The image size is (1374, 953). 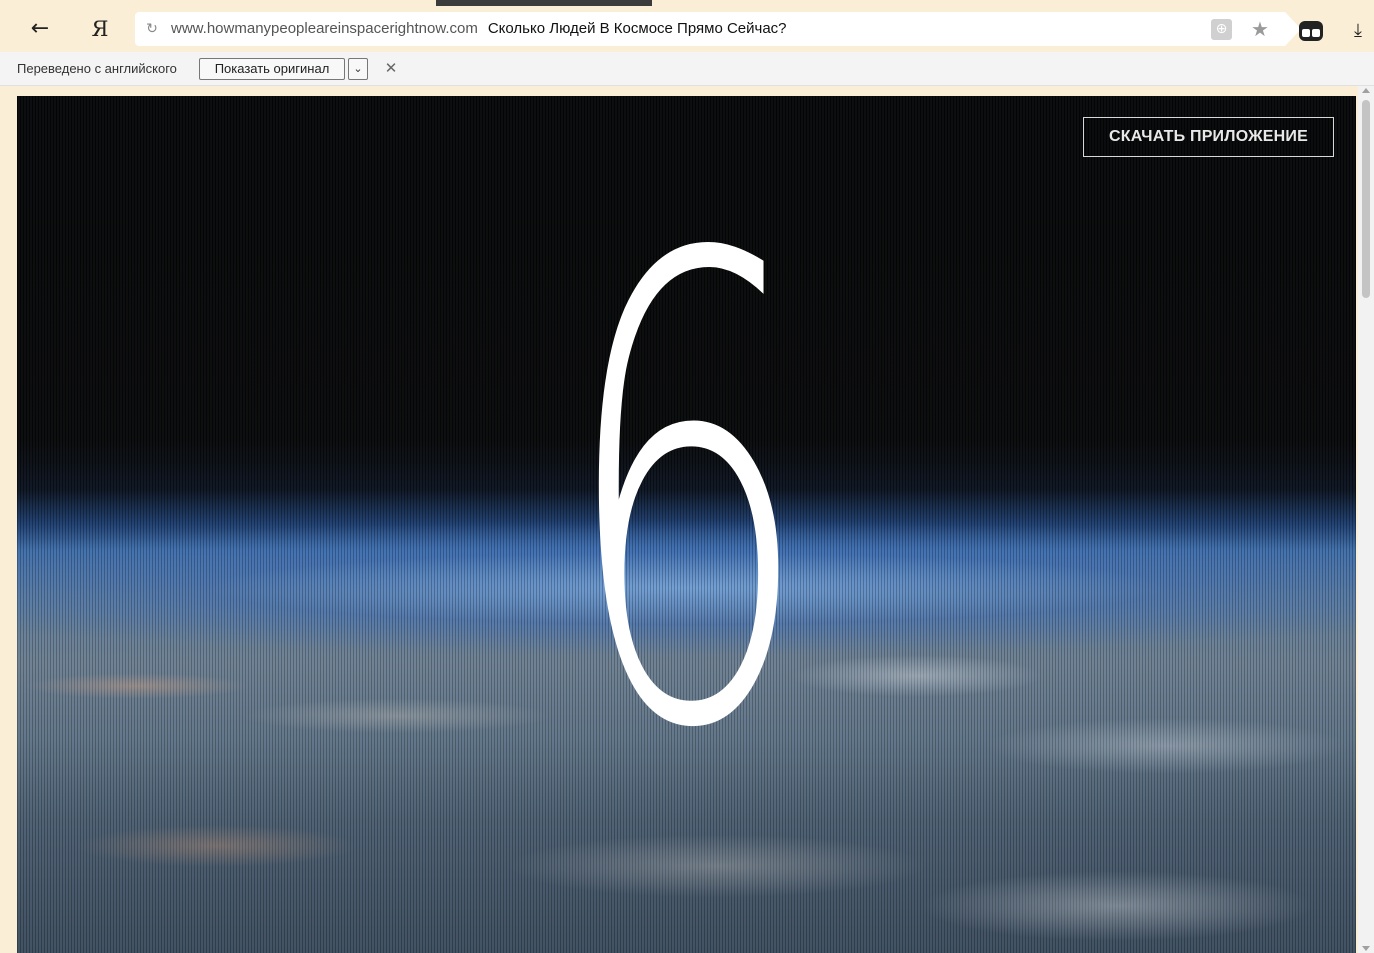 What do you see at coordinates (1366, 90) in the screenshot?
I see `scroll-up-arrow-icon` at bounding box center [1366, 90].